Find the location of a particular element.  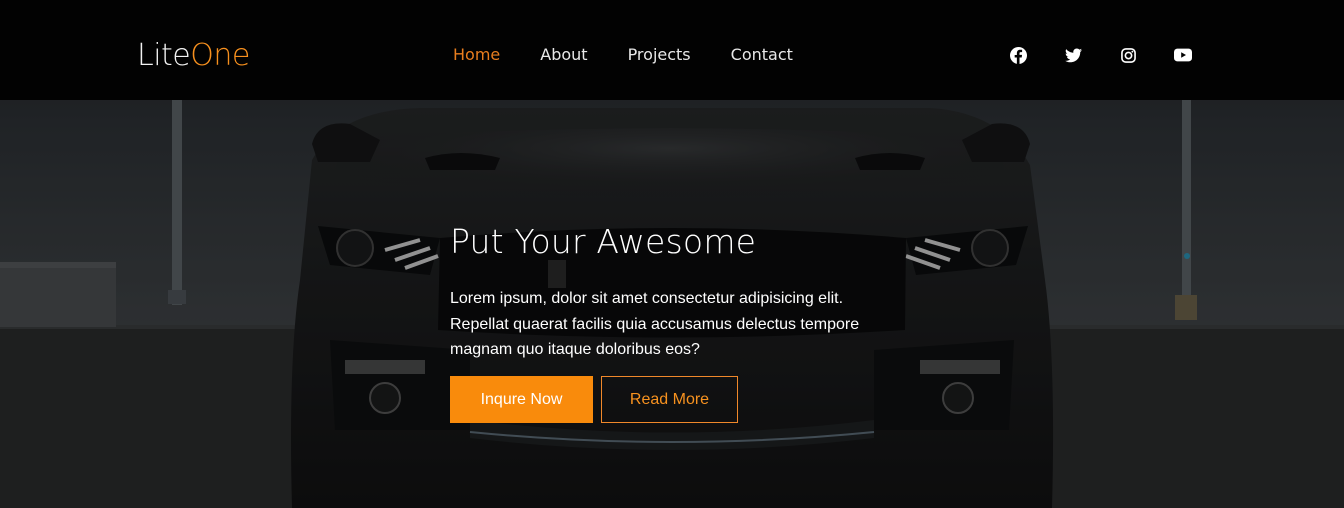

read-more-button: Read More is located at coordinates (669, 399).